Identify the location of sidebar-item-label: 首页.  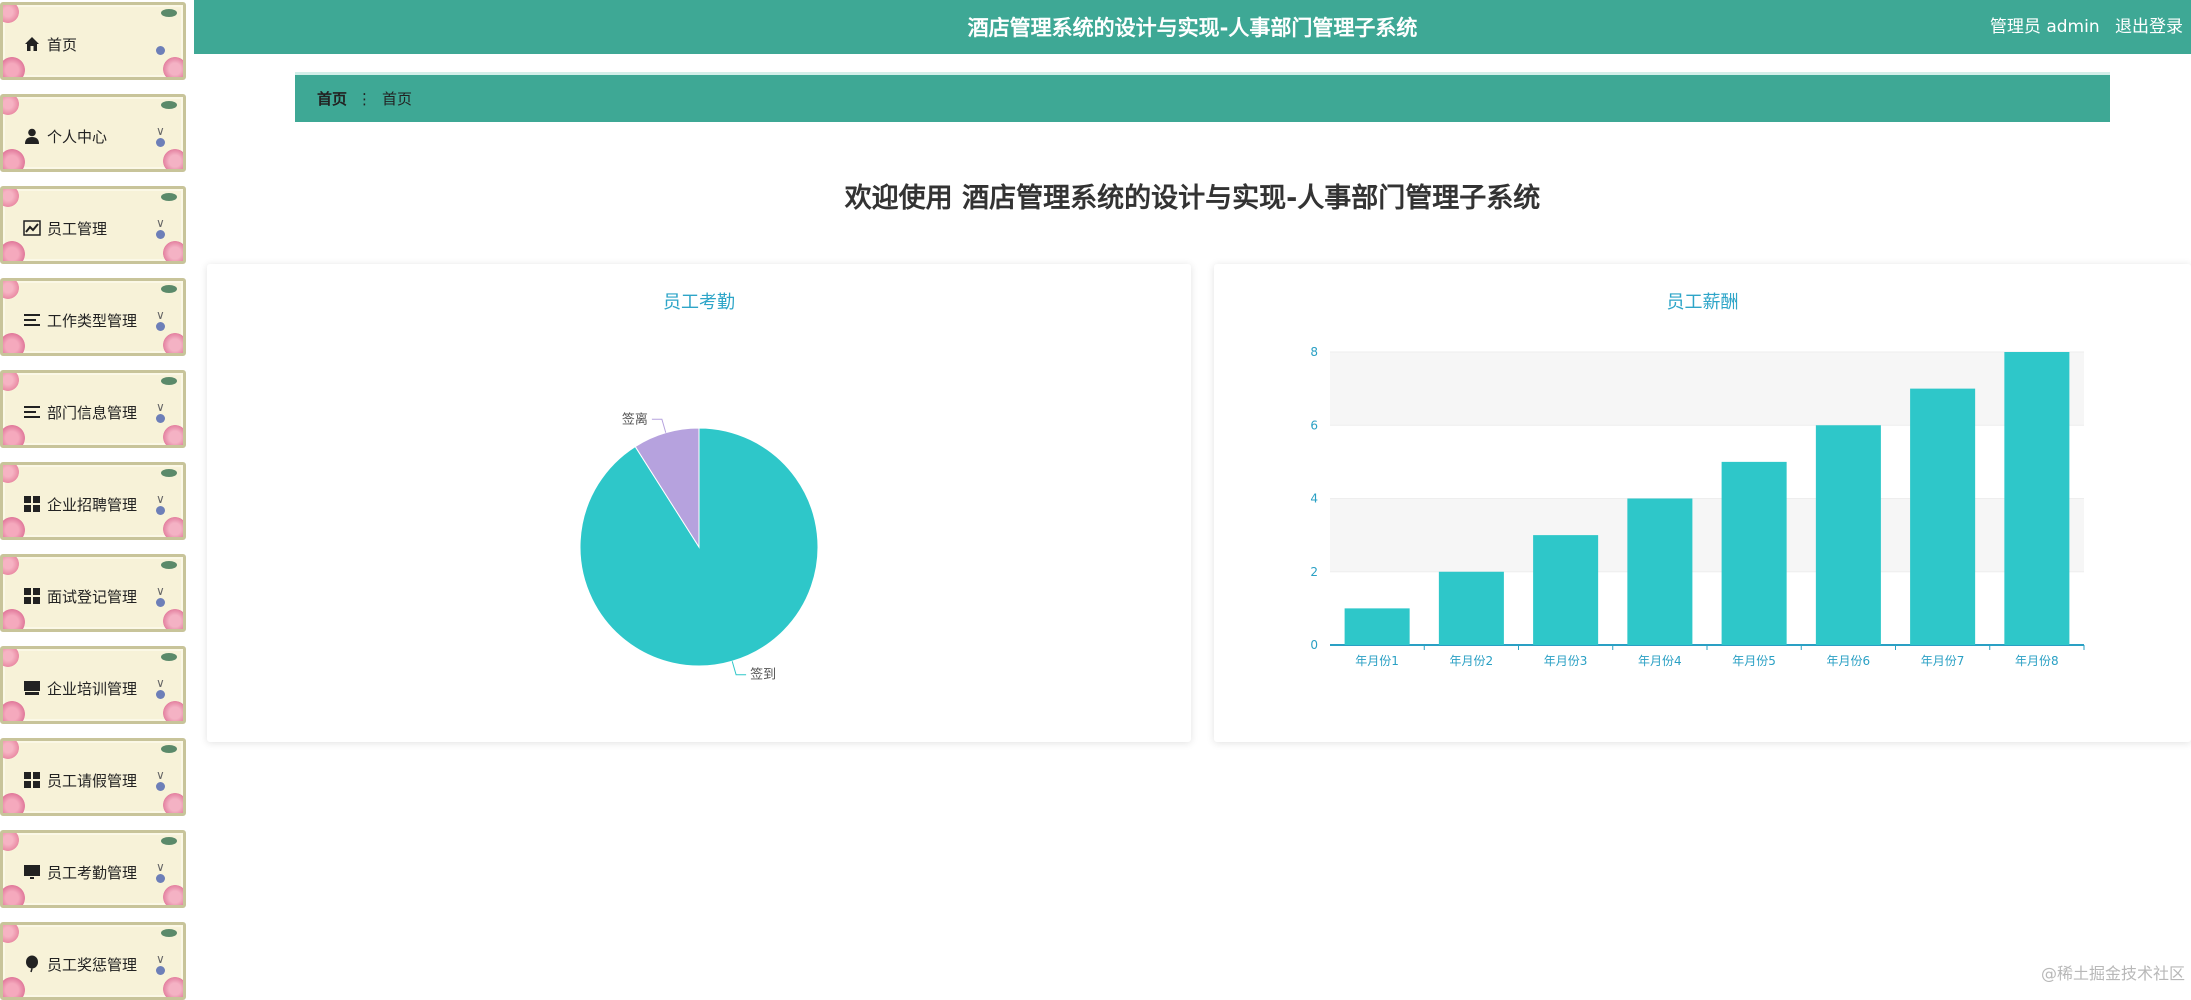
(62, 44).